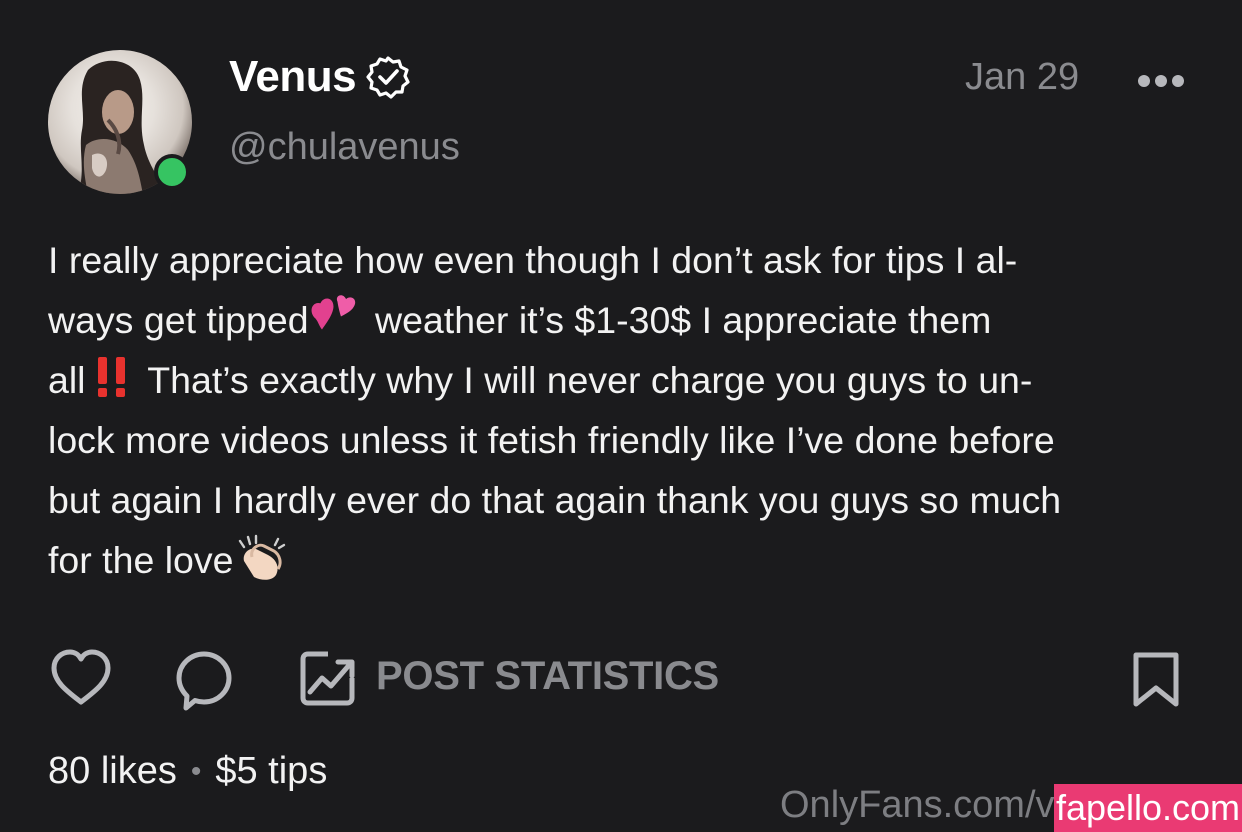 The height and width of the screenshot is (832, 1242). Describe the element at coordinates (328, 678) in the screenshot. I see `chart-icon` at that location.